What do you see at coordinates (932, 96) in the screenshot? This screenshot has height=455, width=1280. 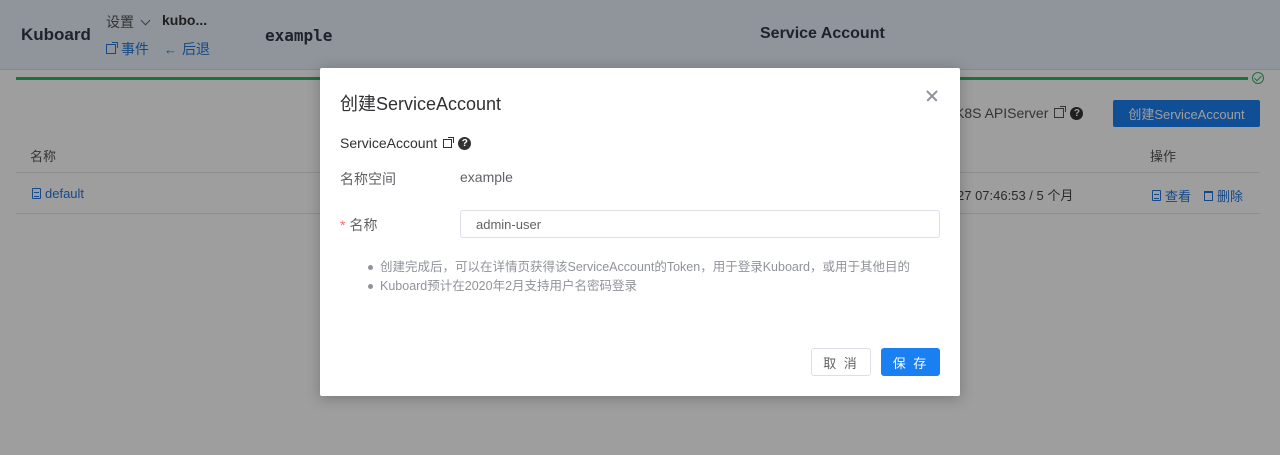 I see `close-icon` at bounding box center [932, 96].